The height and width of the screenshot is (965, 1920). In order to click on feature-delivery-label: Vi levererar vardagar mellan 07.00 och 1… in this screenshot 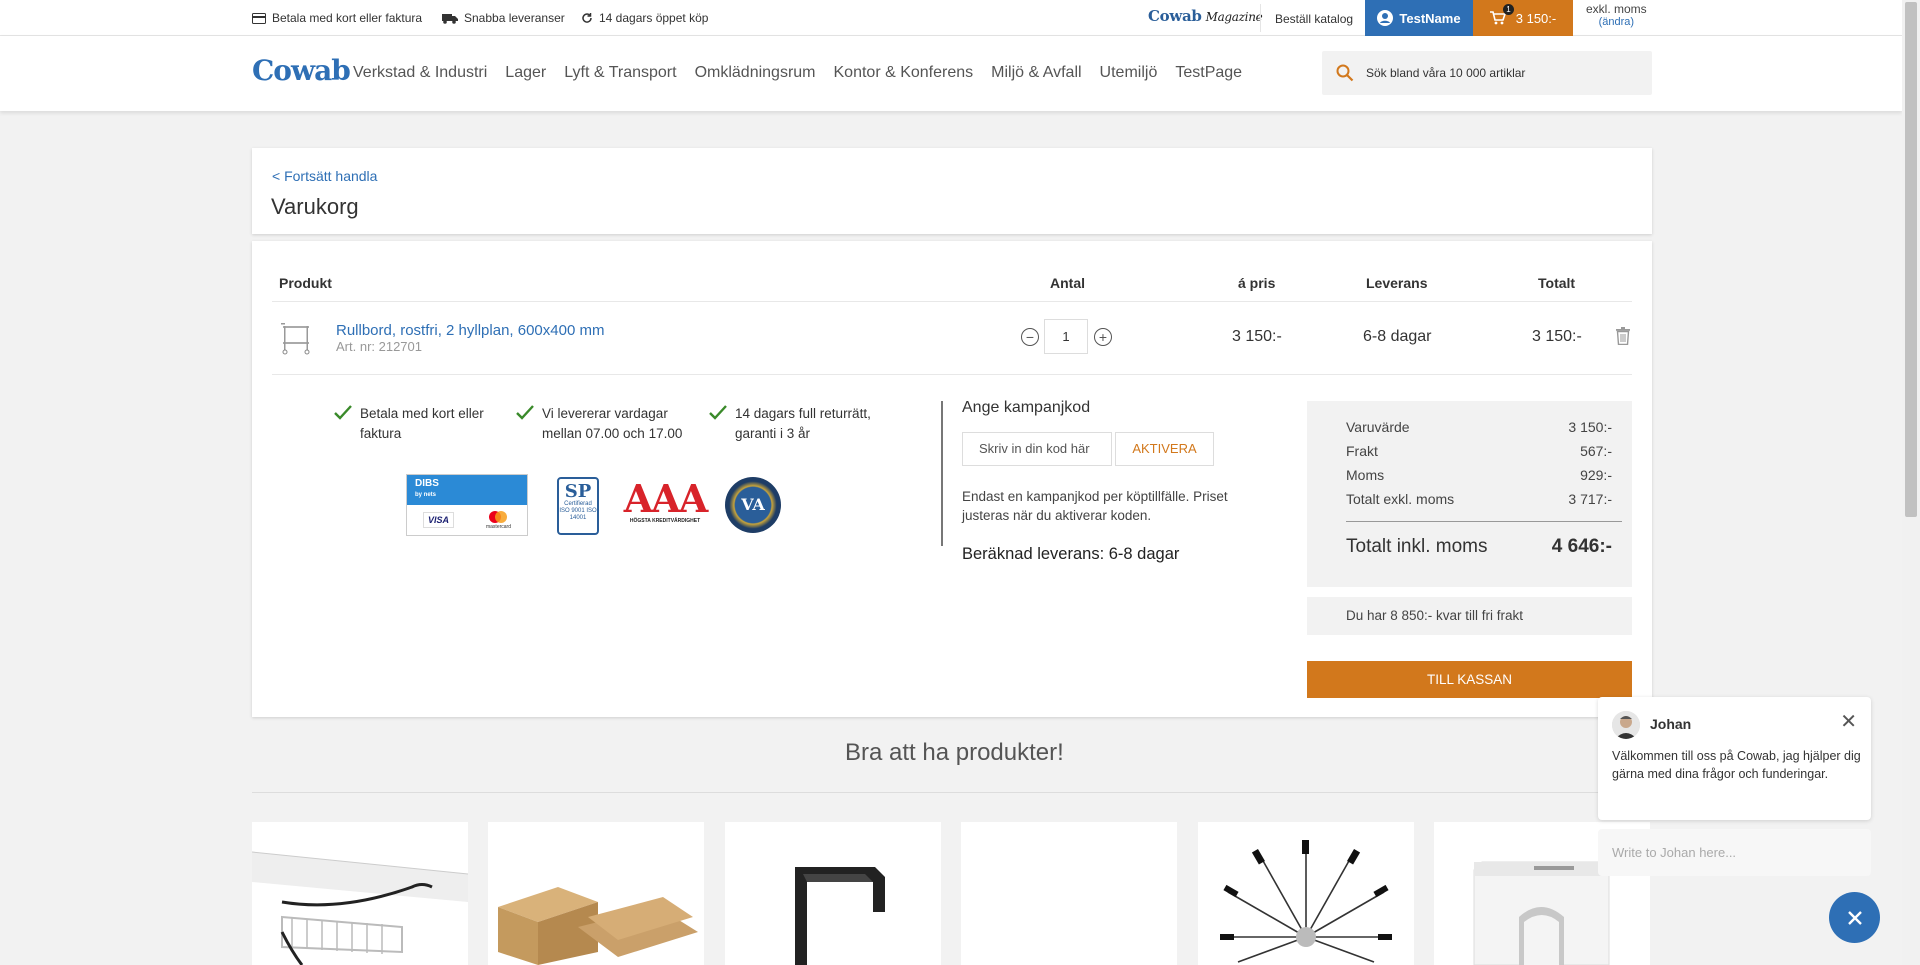, I will do `click(612, 423)`.